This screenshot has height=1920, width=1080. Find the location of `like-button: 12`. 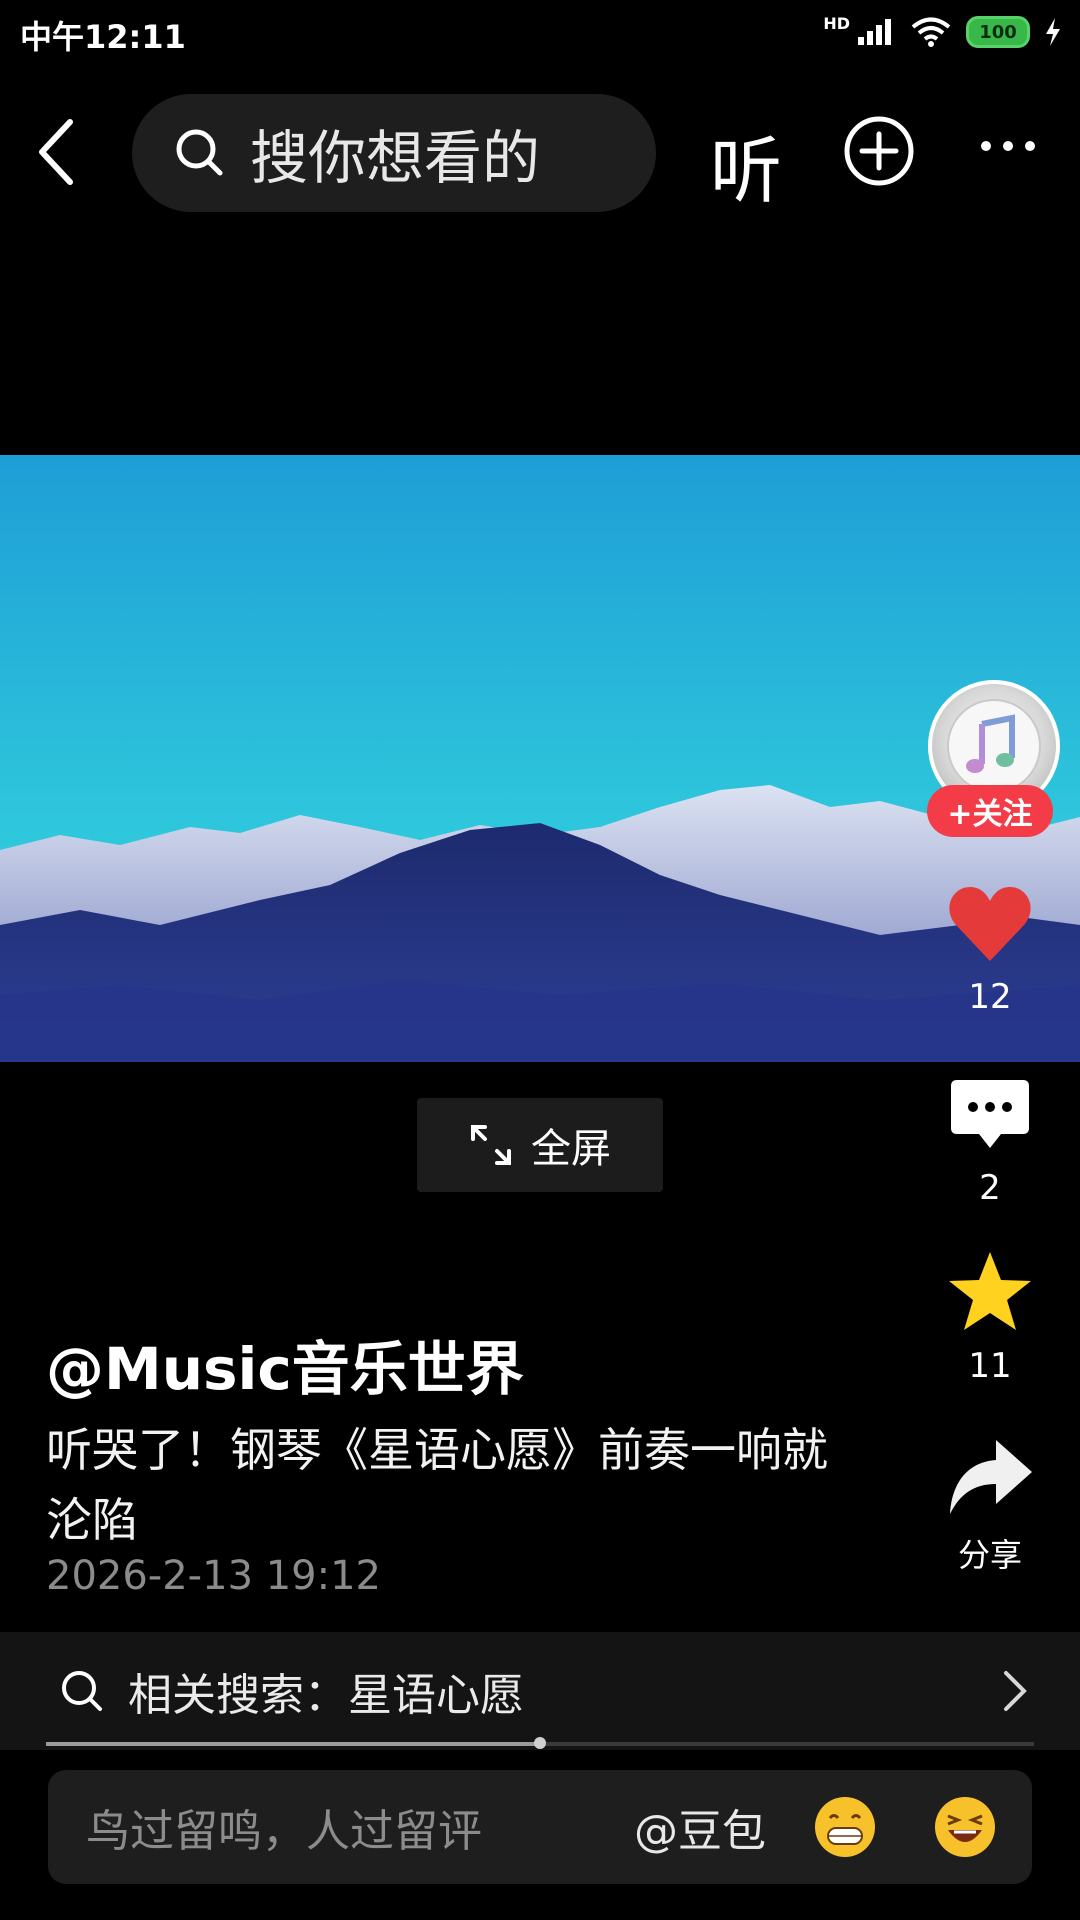

like-button: 12 is located at coordinates (990, 951).